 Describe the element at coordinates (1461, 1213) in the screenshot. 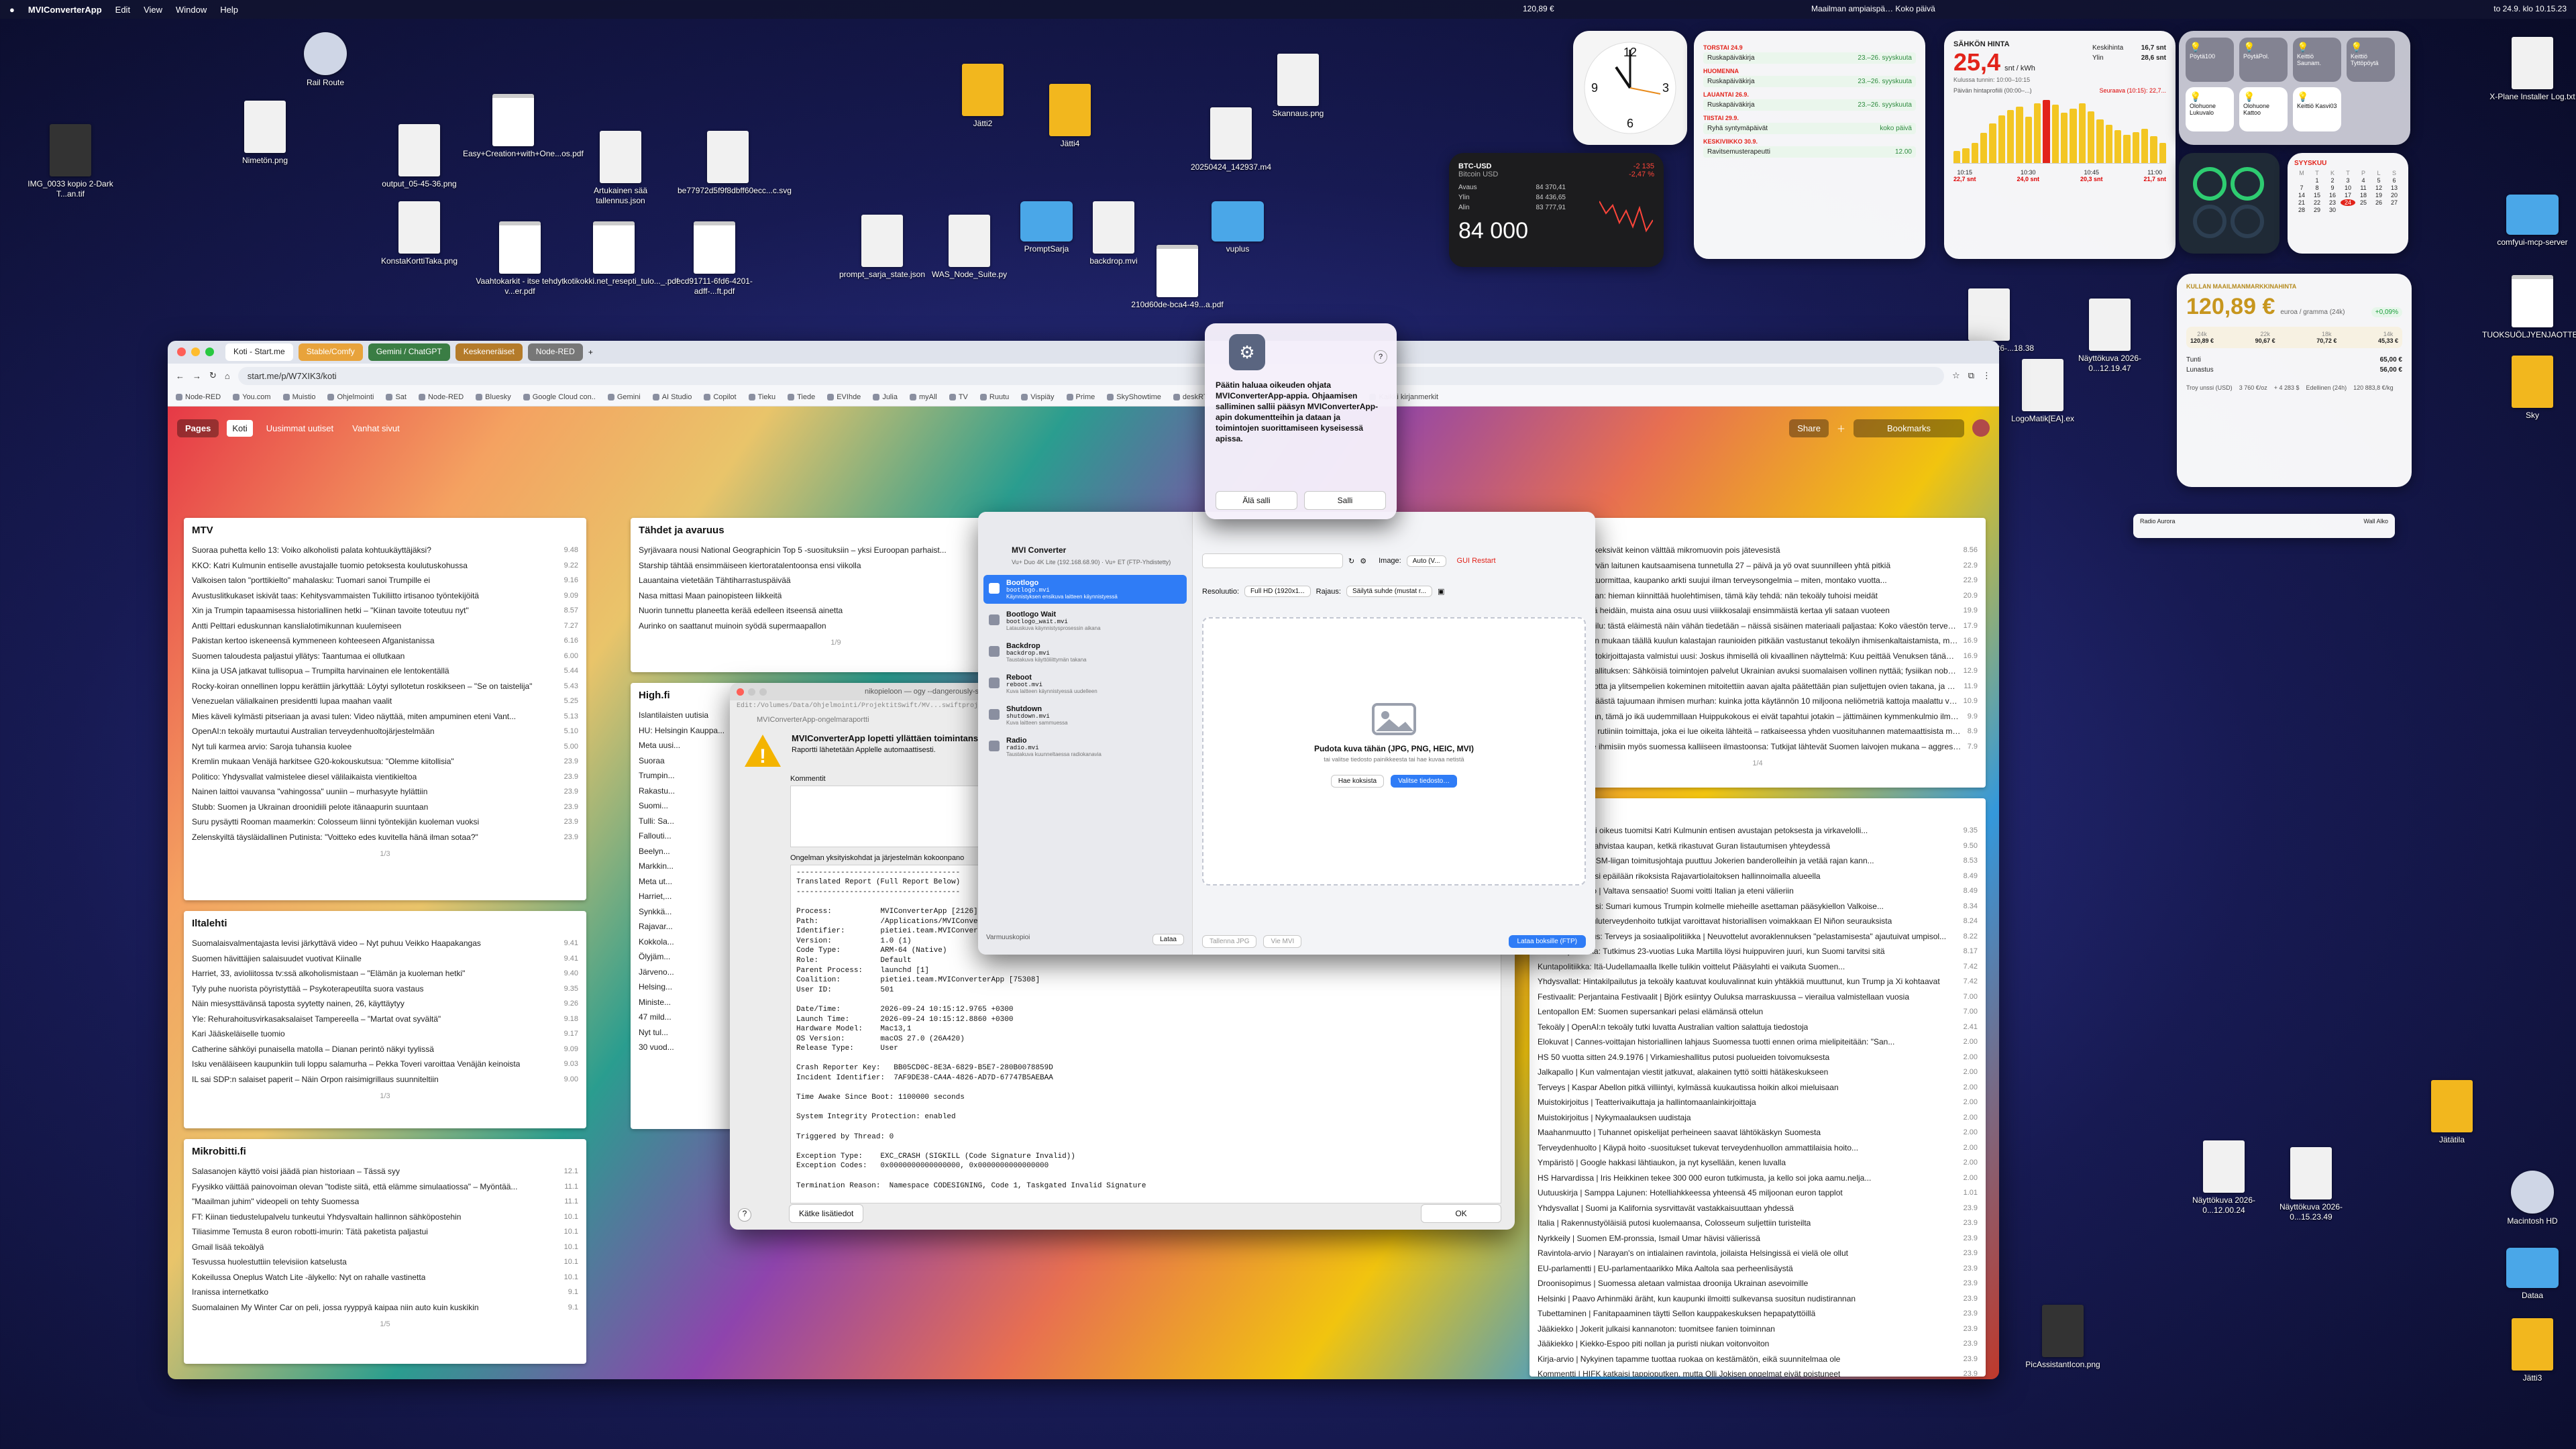

I see `ok-button: OK` at that location.